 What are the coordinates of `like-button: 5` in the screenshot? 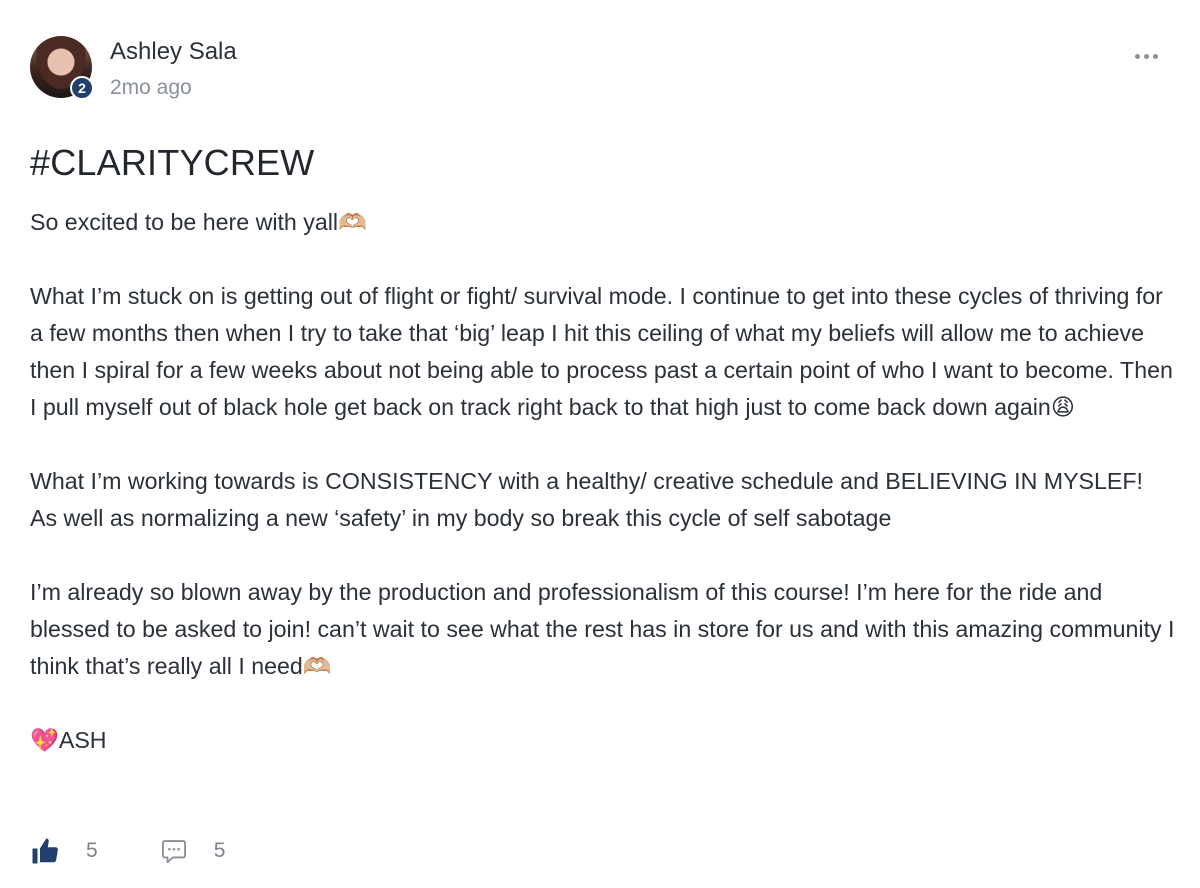 It's located at (64, 851).